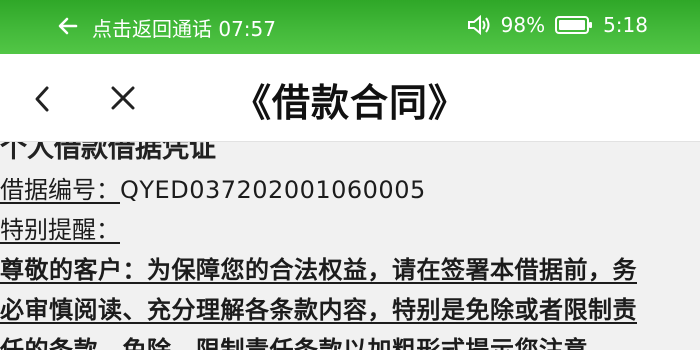 This screenshot has height=350, width=700. I want to click on page-title: 《借款合同》, so click(349, 103).